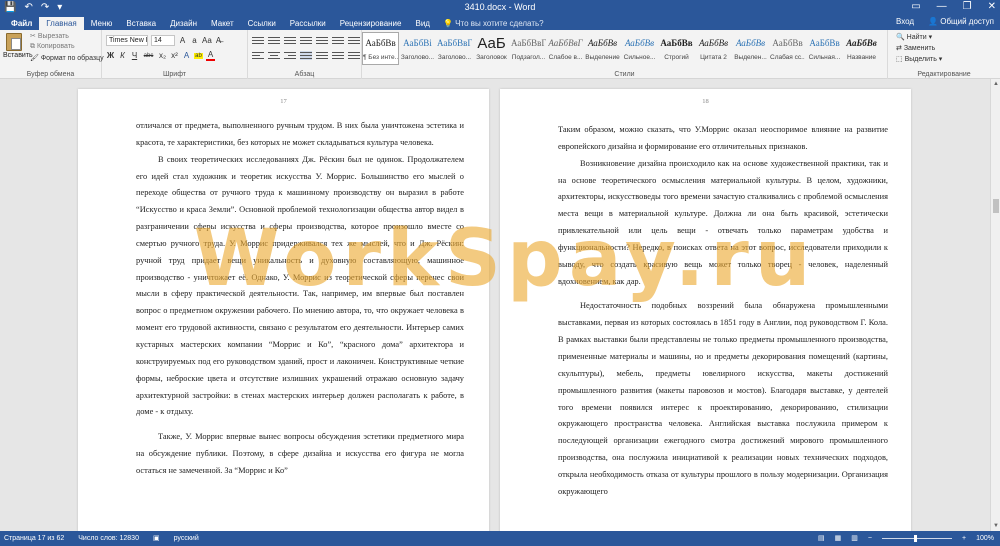  What do you see at coordinates (67, 58) in the screenshot?
I see `format-painter-button: 🖌 Формат по образцу` at bounding box center [67, 58].